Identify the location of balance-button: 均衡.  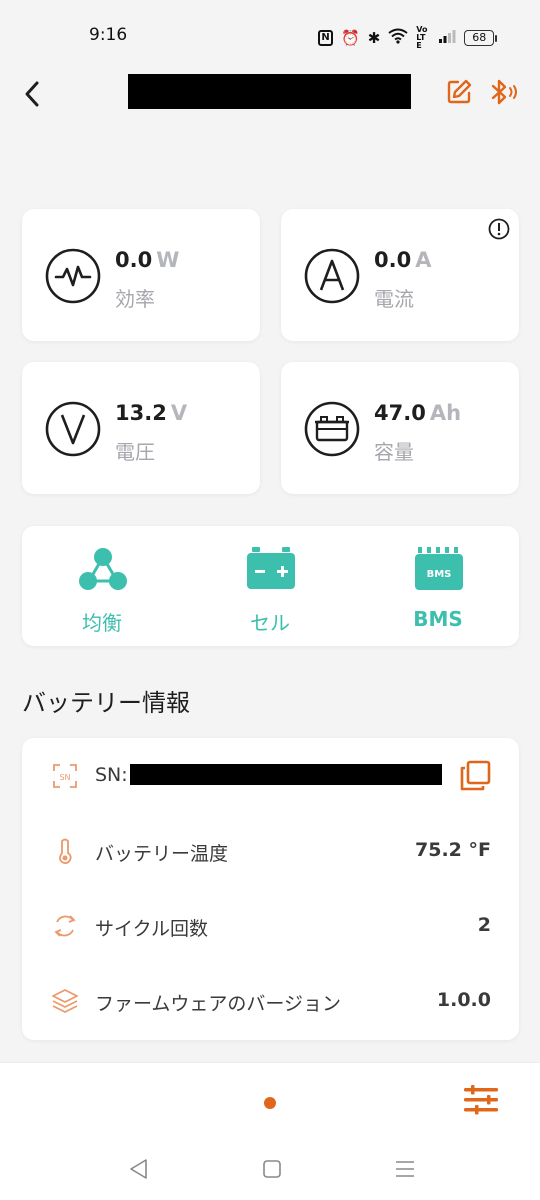
(102, 586).